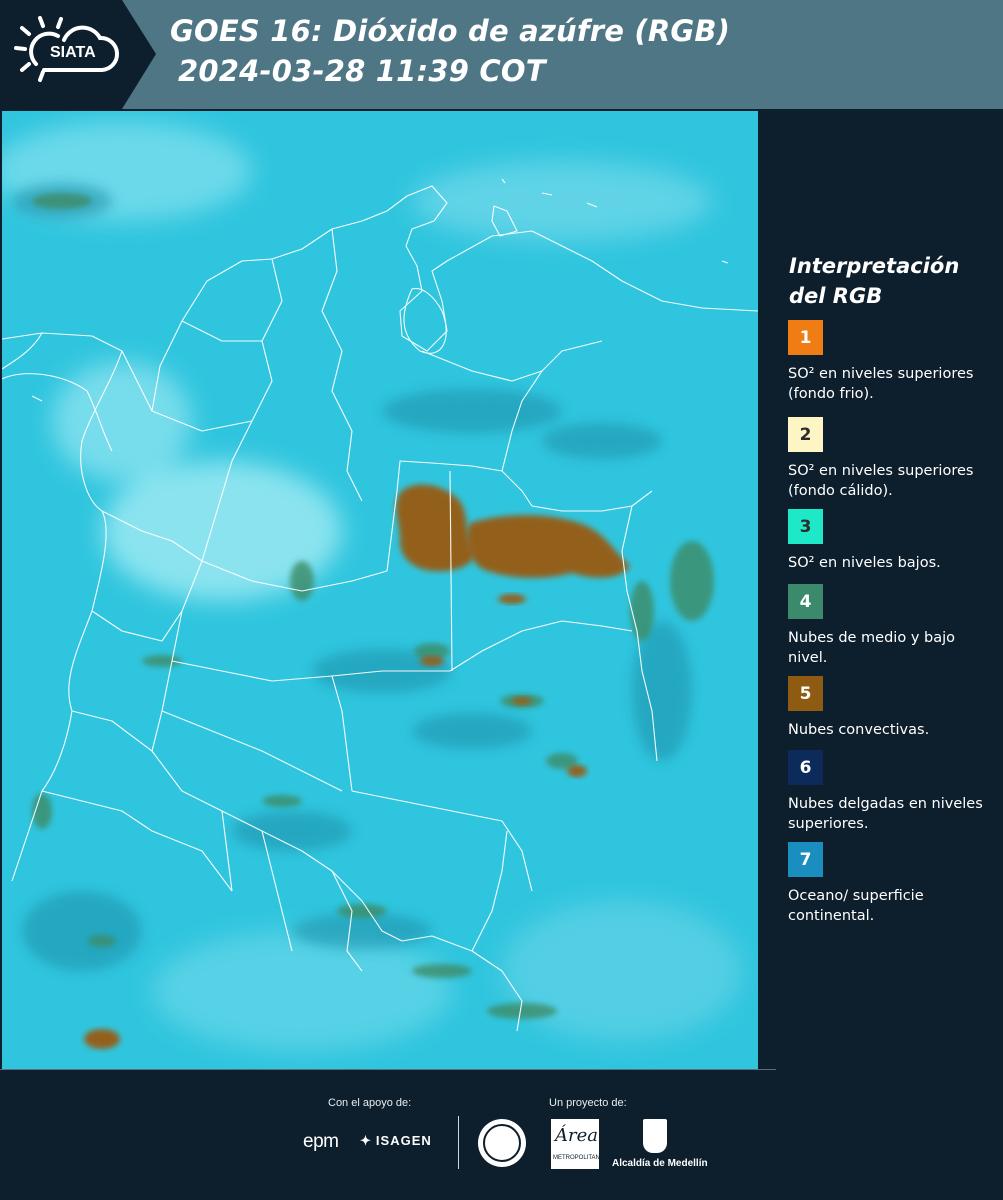 This screenshot has width=1003, height=1200. I want to click on legend-swatch-1: 1, so click(805, 337).